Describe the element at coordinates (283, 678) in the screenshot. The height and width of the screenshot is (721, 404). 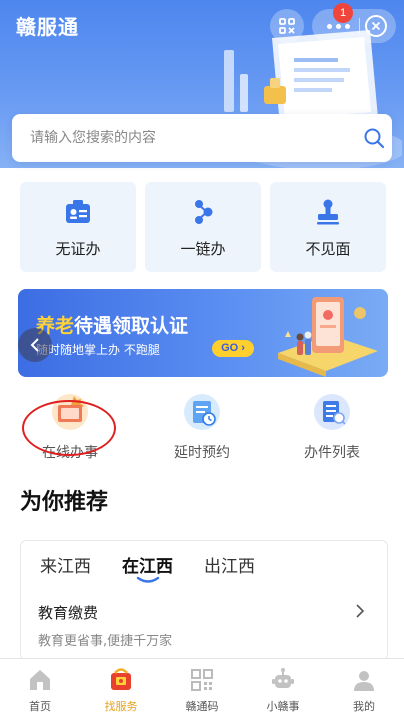
I see `robot-icon` at that location.